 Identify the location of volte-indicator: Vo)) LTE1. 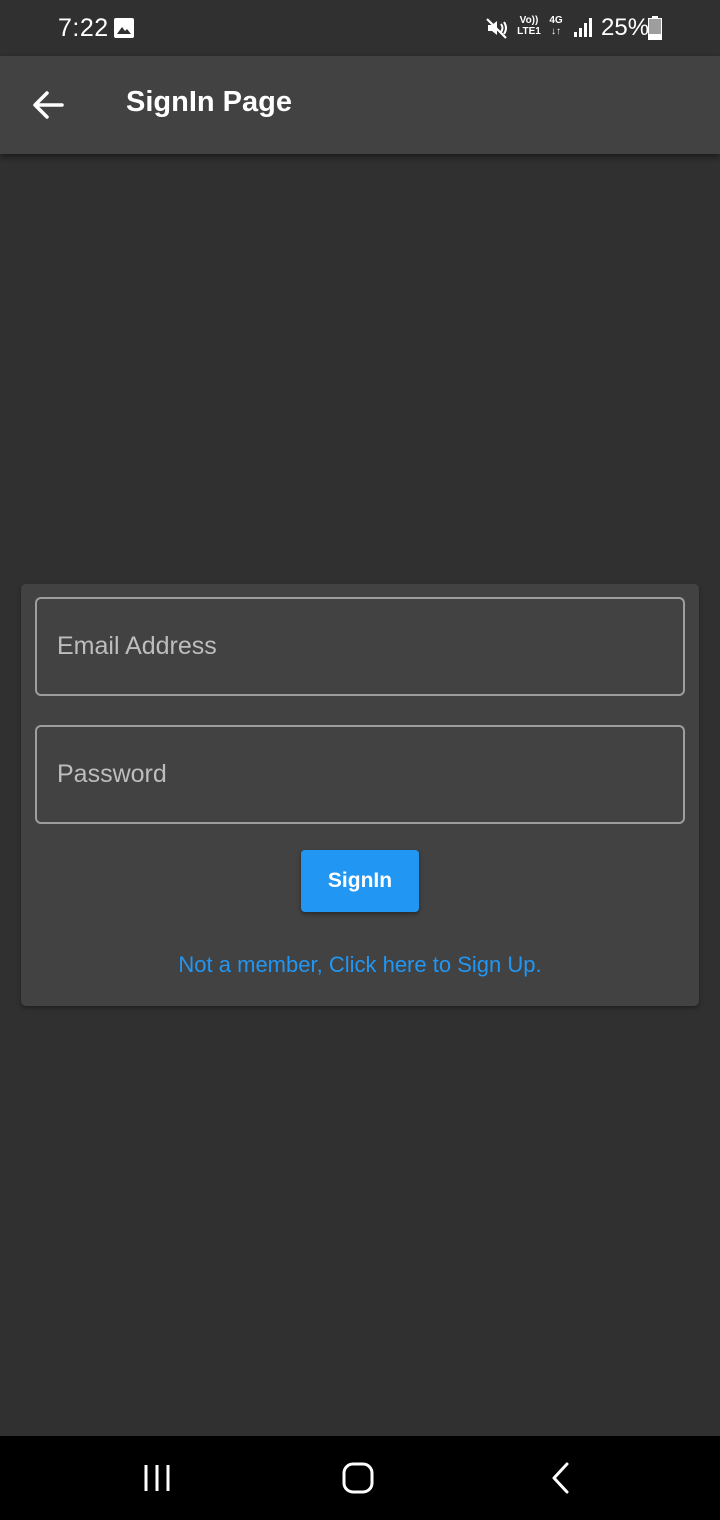
(529, 26).